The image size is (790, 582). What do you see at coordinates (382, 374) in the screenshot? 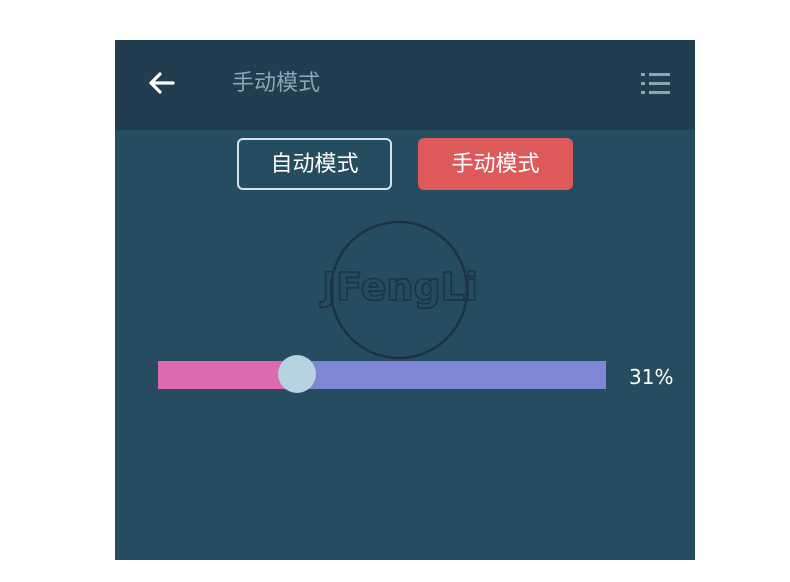
I see `level-slider` at bounding box center [382, 374].